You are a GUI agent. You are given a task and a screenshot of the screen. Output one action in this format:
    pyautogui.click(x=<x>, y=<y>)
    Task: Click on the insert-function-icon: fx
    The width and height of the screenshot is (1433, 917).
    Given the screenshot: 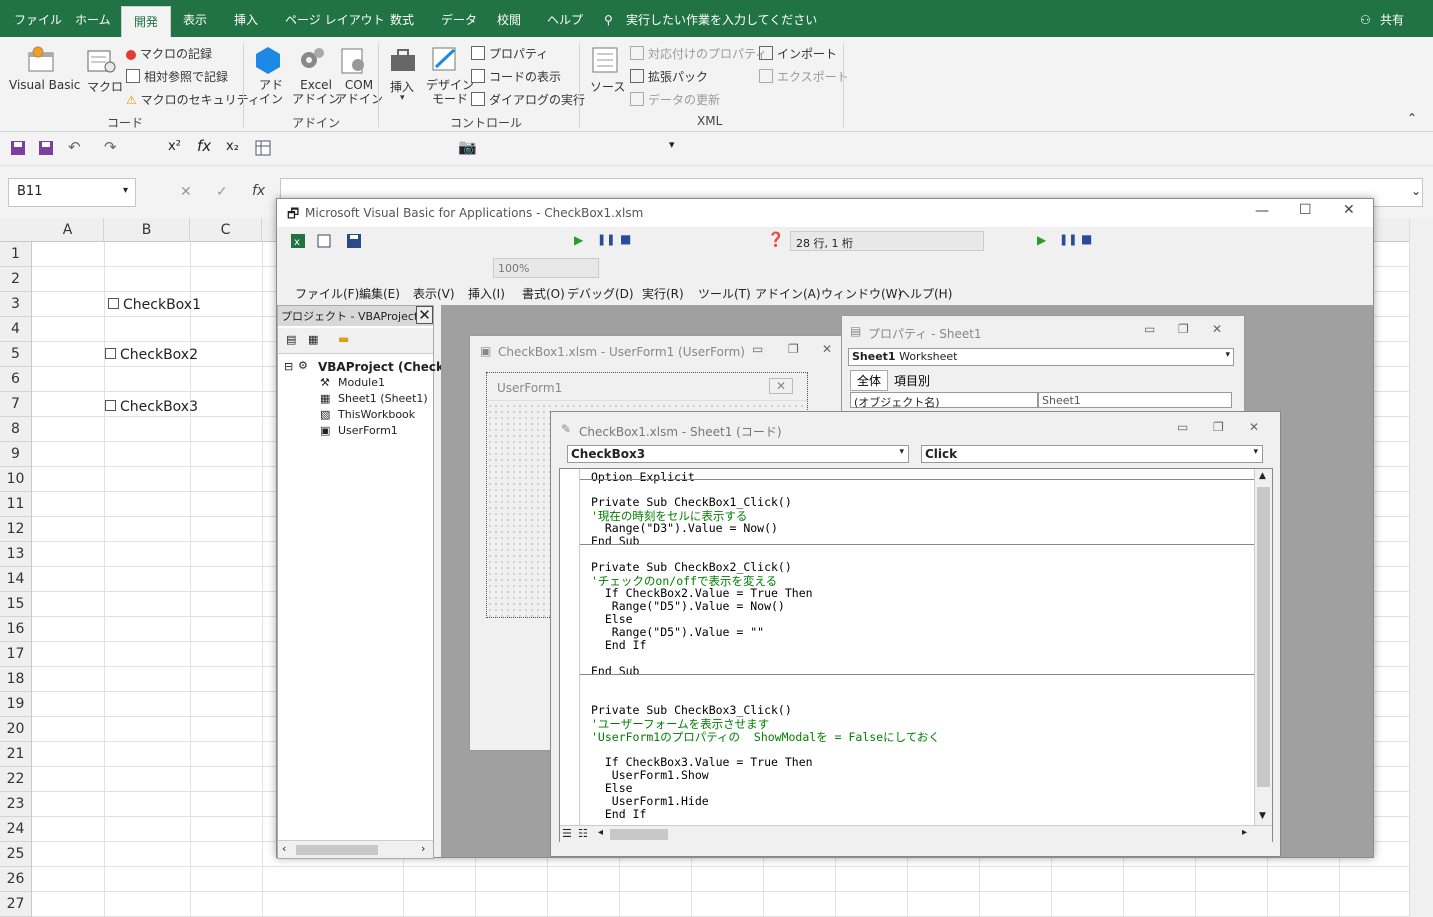 What is the action you would take?
    pyautogui.click(x=258, y=191)
    